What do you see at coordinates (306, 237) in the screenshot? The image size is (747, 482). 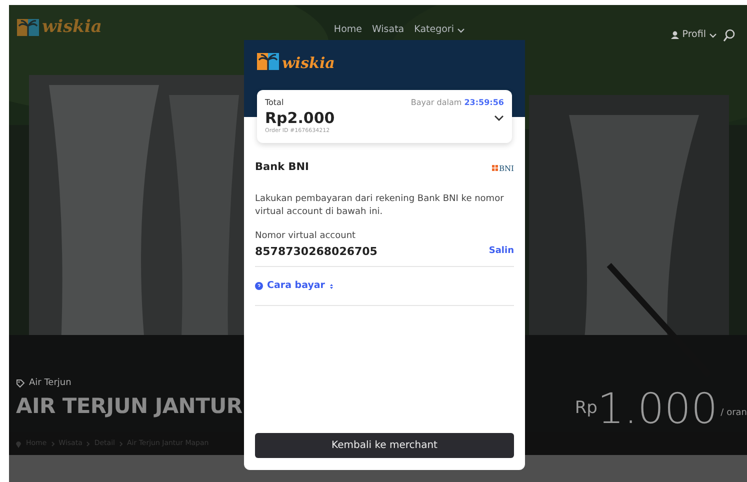 I see `va-label: Nomor virtual account` at bounding box center [306, 237].